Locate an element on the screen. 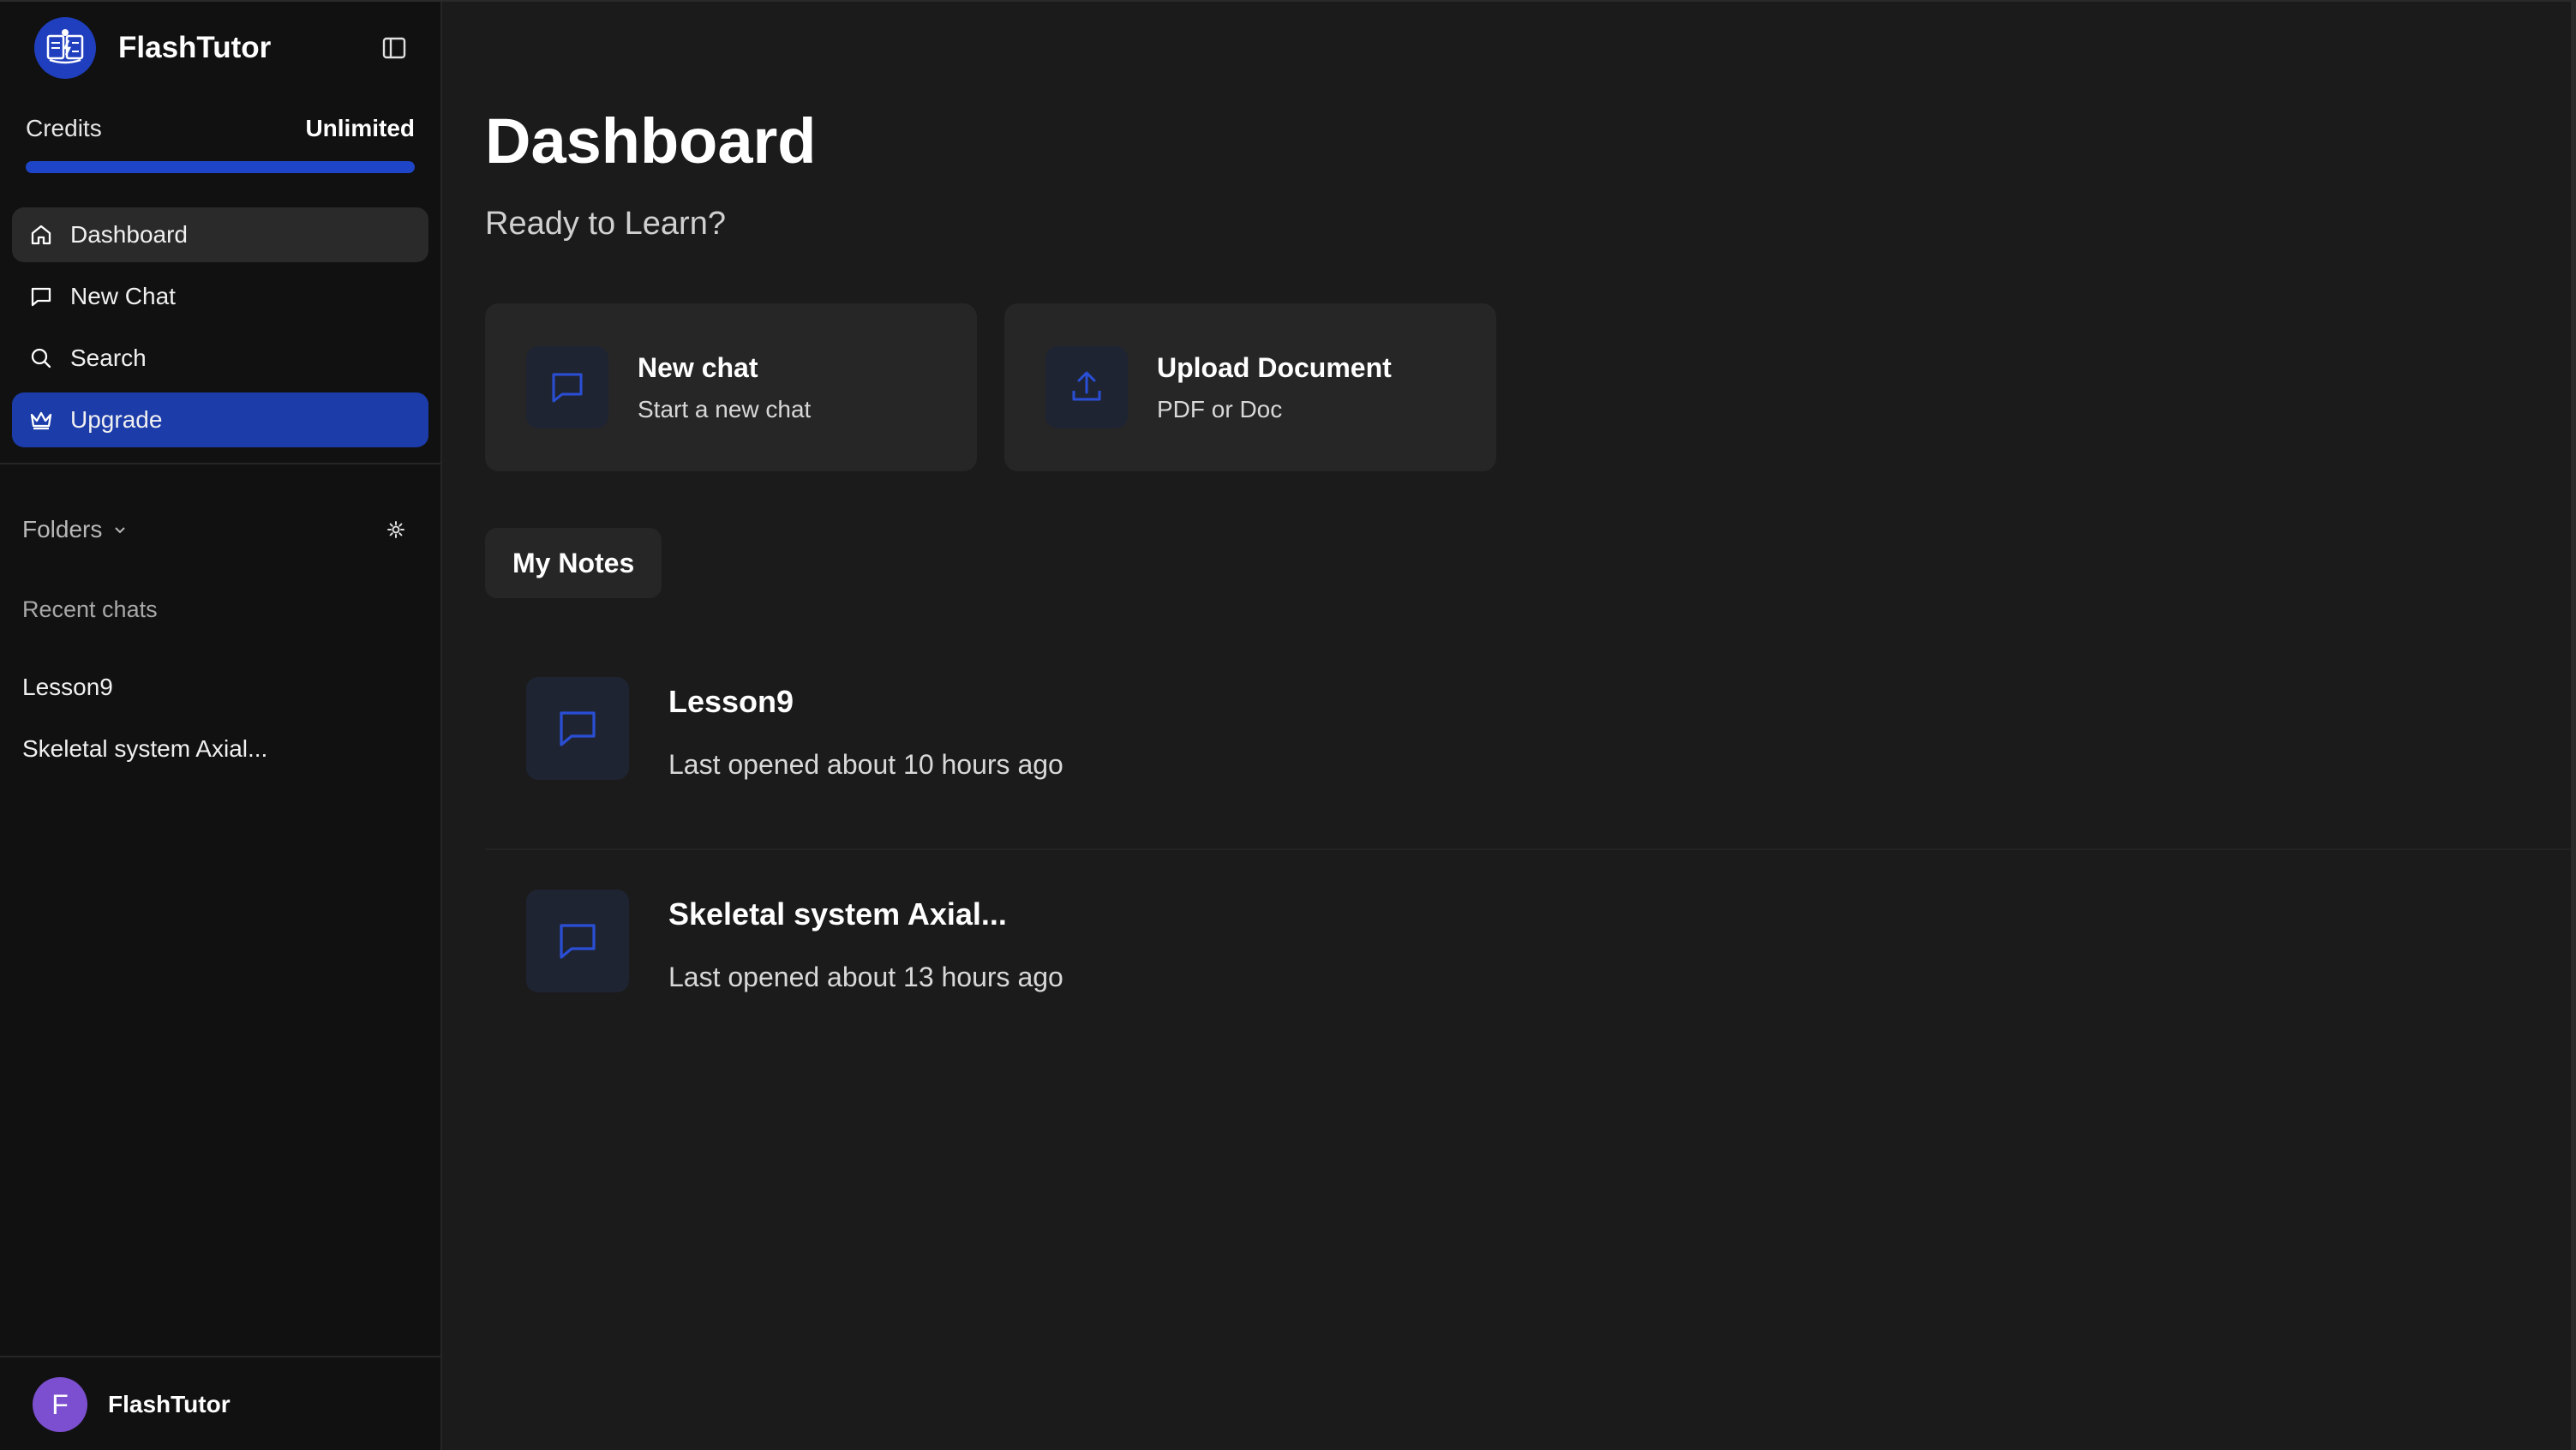  user-name: FlashTutor is located at coordinates (169, 1404).